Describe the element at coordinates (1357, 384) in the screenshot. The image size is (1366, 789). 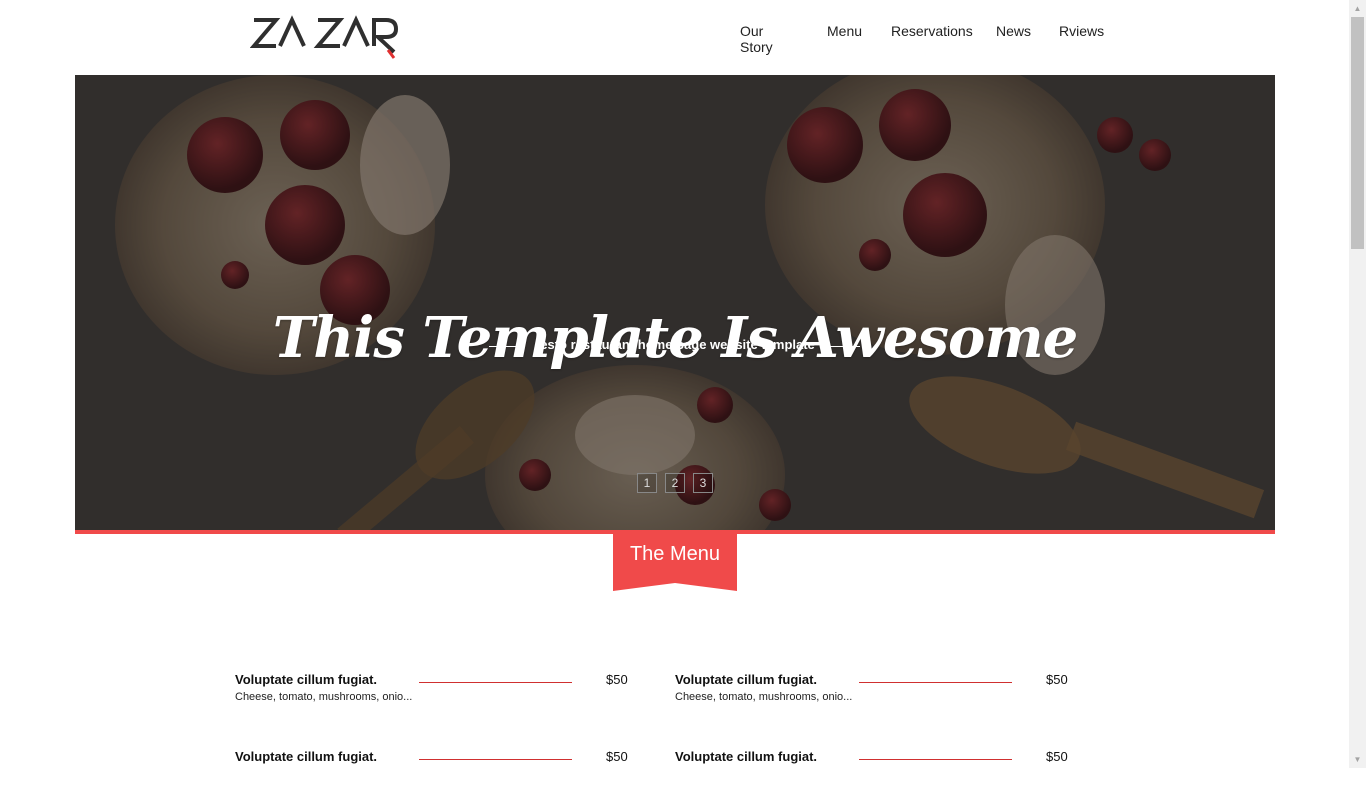
I see `page-scrollbar: ▲ ▼` at that location.